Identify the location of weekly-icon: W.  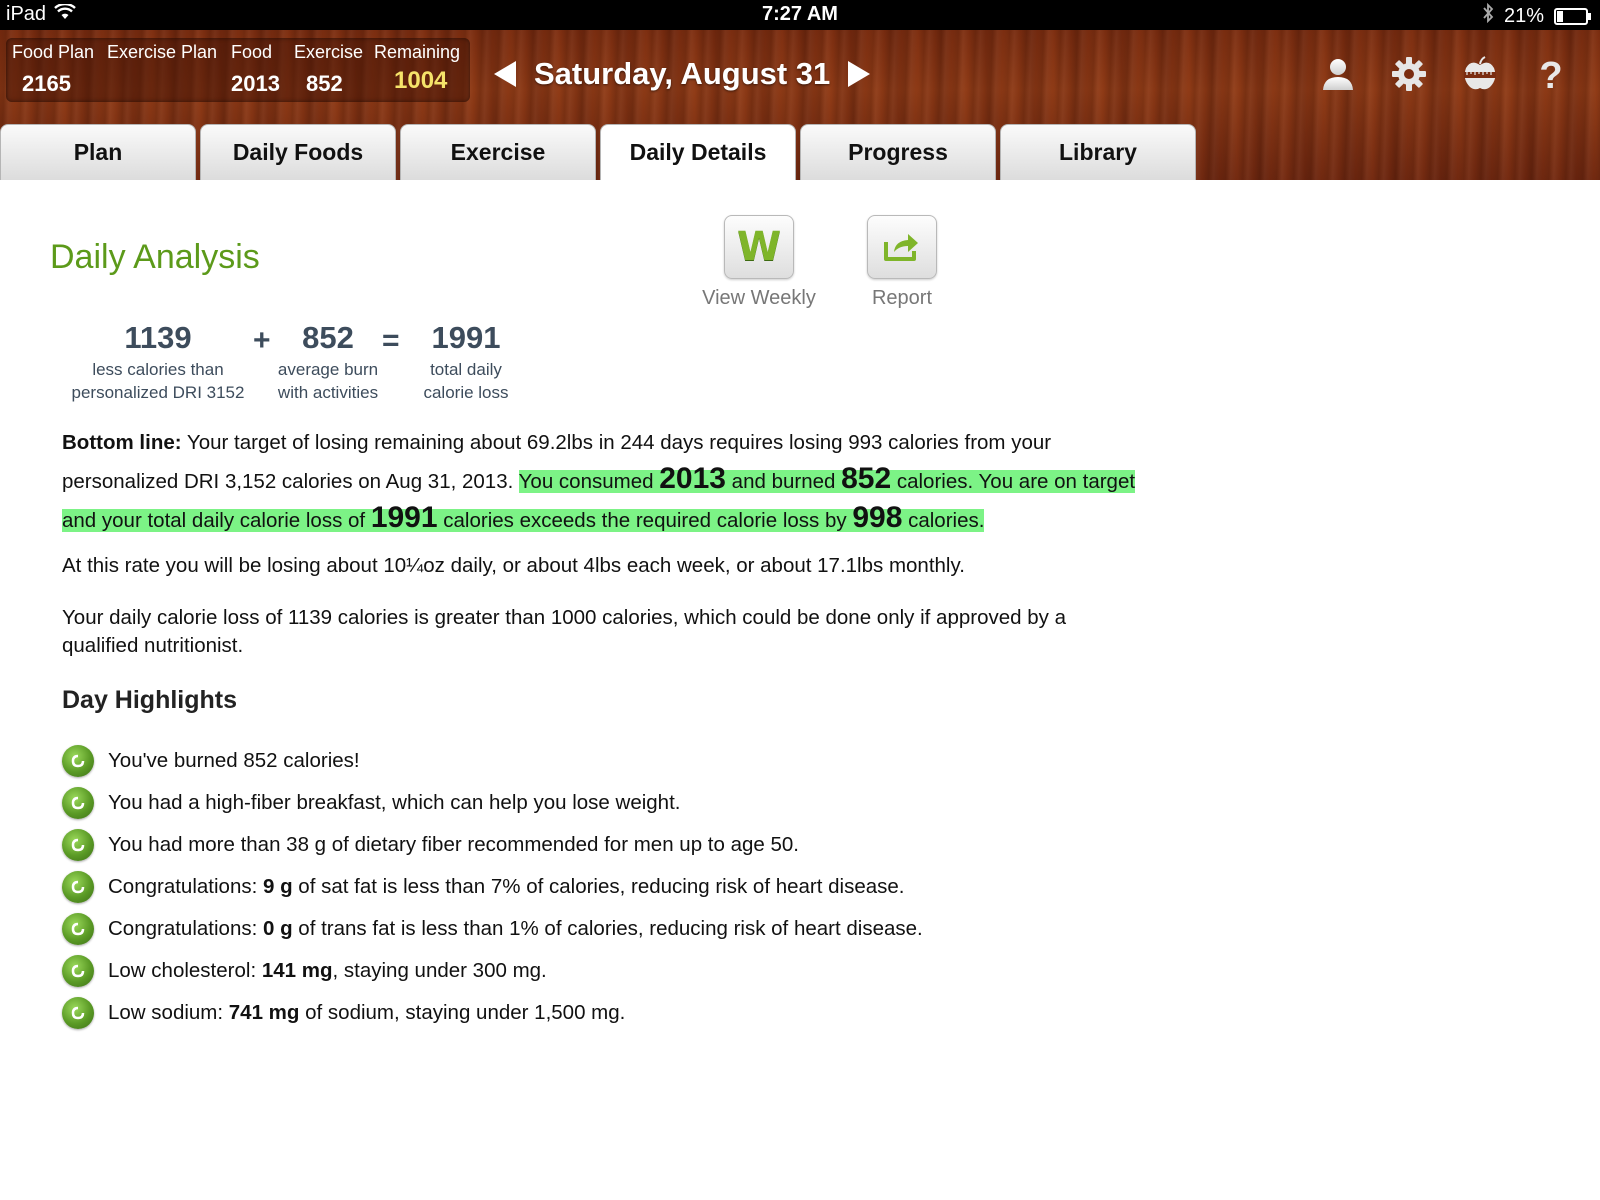
(759, 247).